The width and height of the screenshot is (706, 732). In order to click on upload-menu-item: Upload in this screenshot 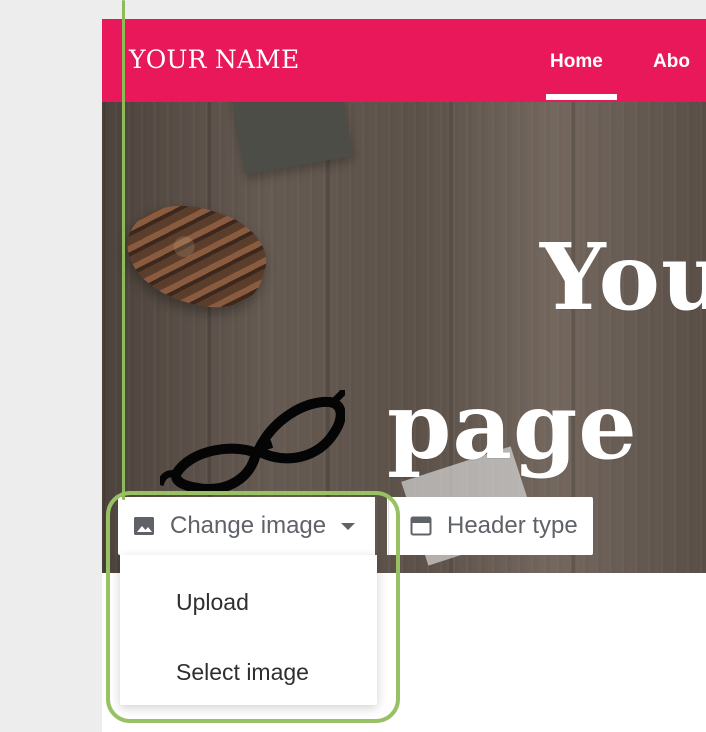, I will do `click(212, 602)`.